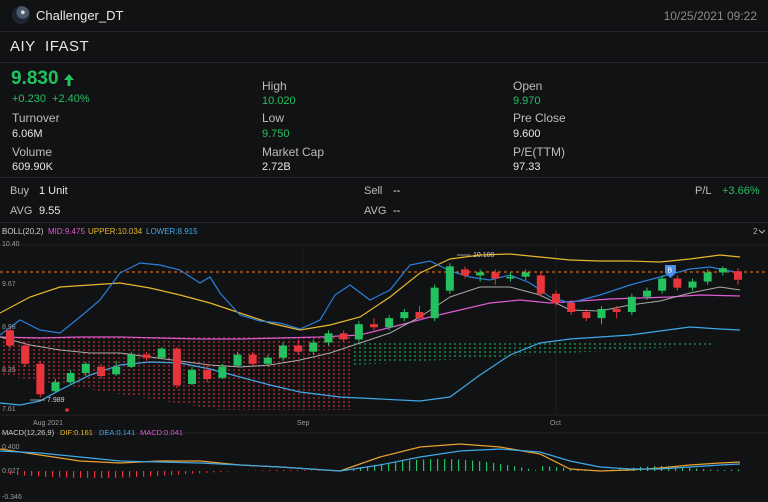 The width and height of the screenshot is (768, 502). What do you see at coordinates (384, 222) in the screenshot?
I see `position-divider` at bounding box center [384, 222].